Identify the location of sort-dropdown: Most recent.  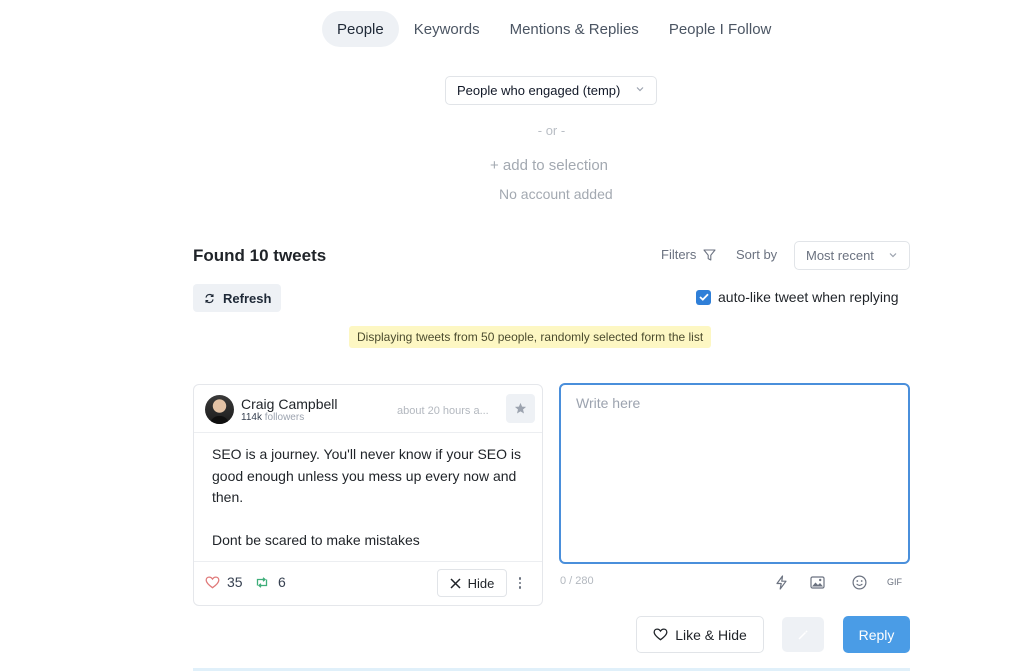
(852, 255).